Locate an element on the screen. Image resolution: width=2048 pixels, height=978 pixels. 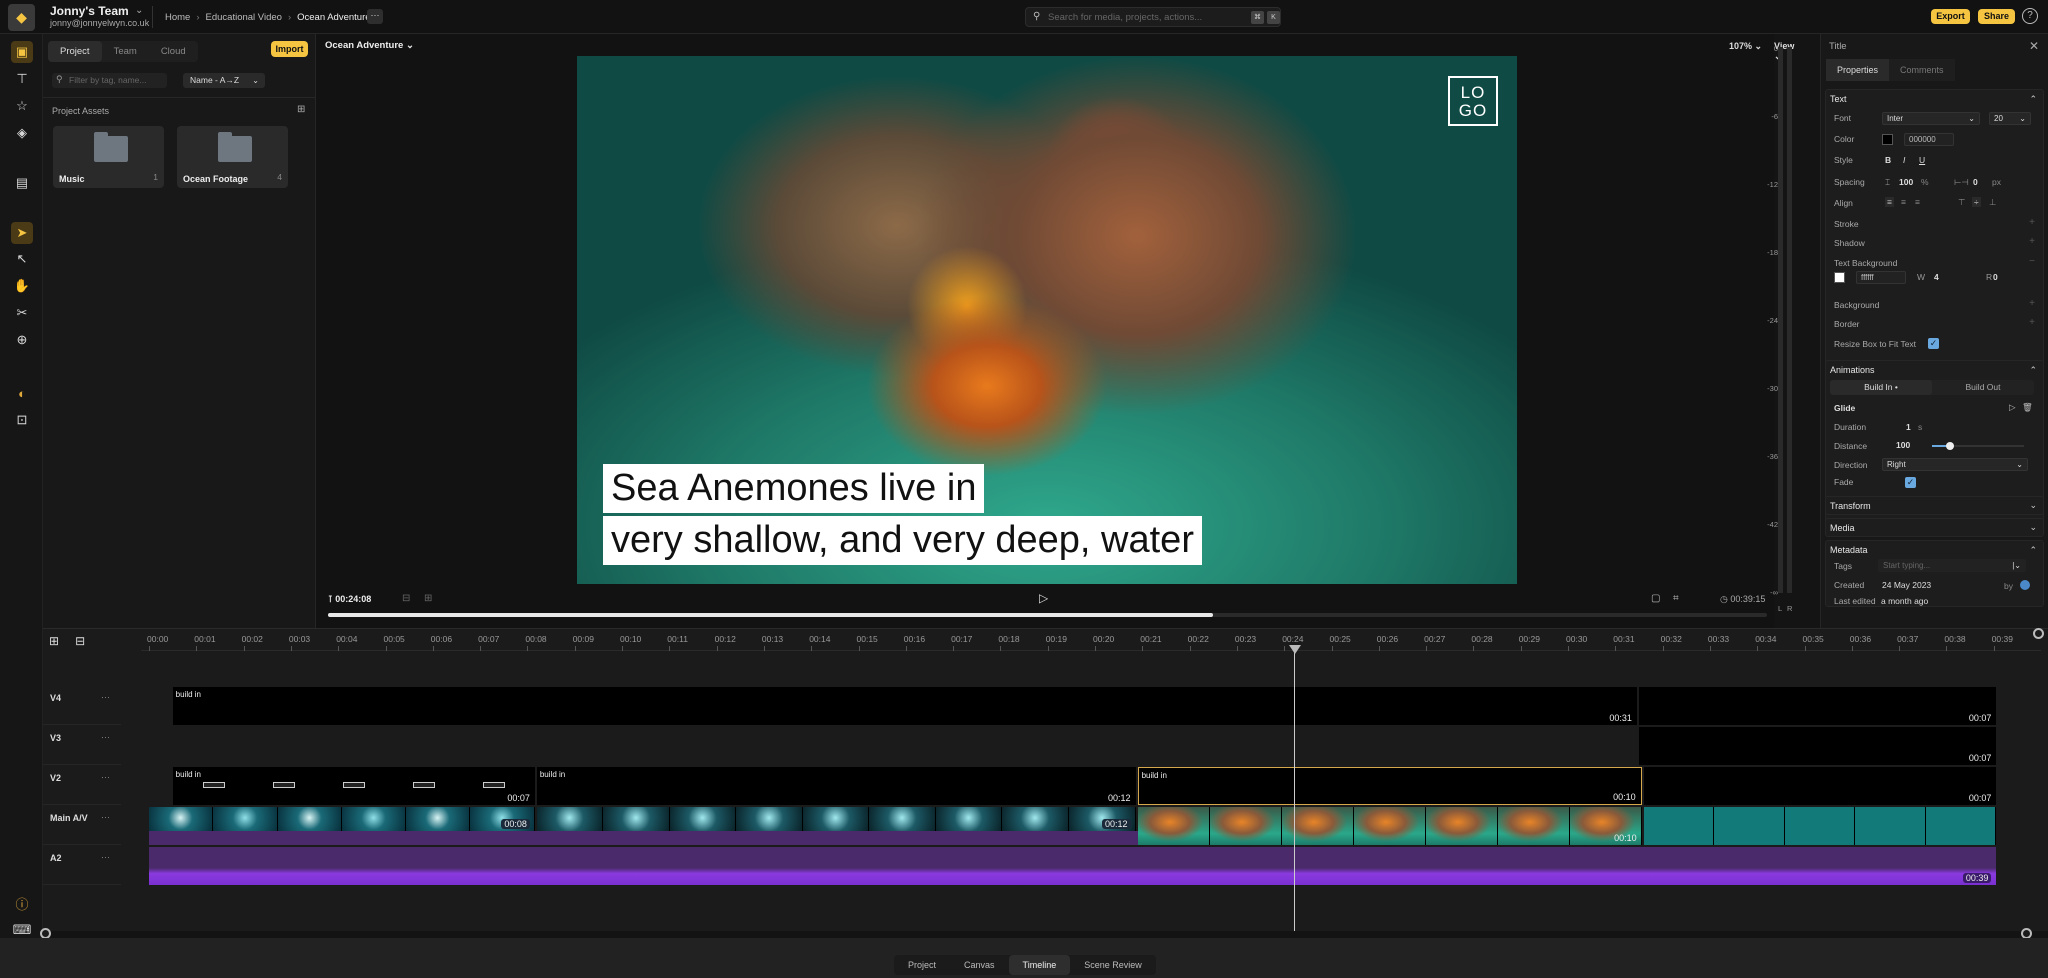
transform-section: Transform ⌄ is located at coordinates (1934, 505).